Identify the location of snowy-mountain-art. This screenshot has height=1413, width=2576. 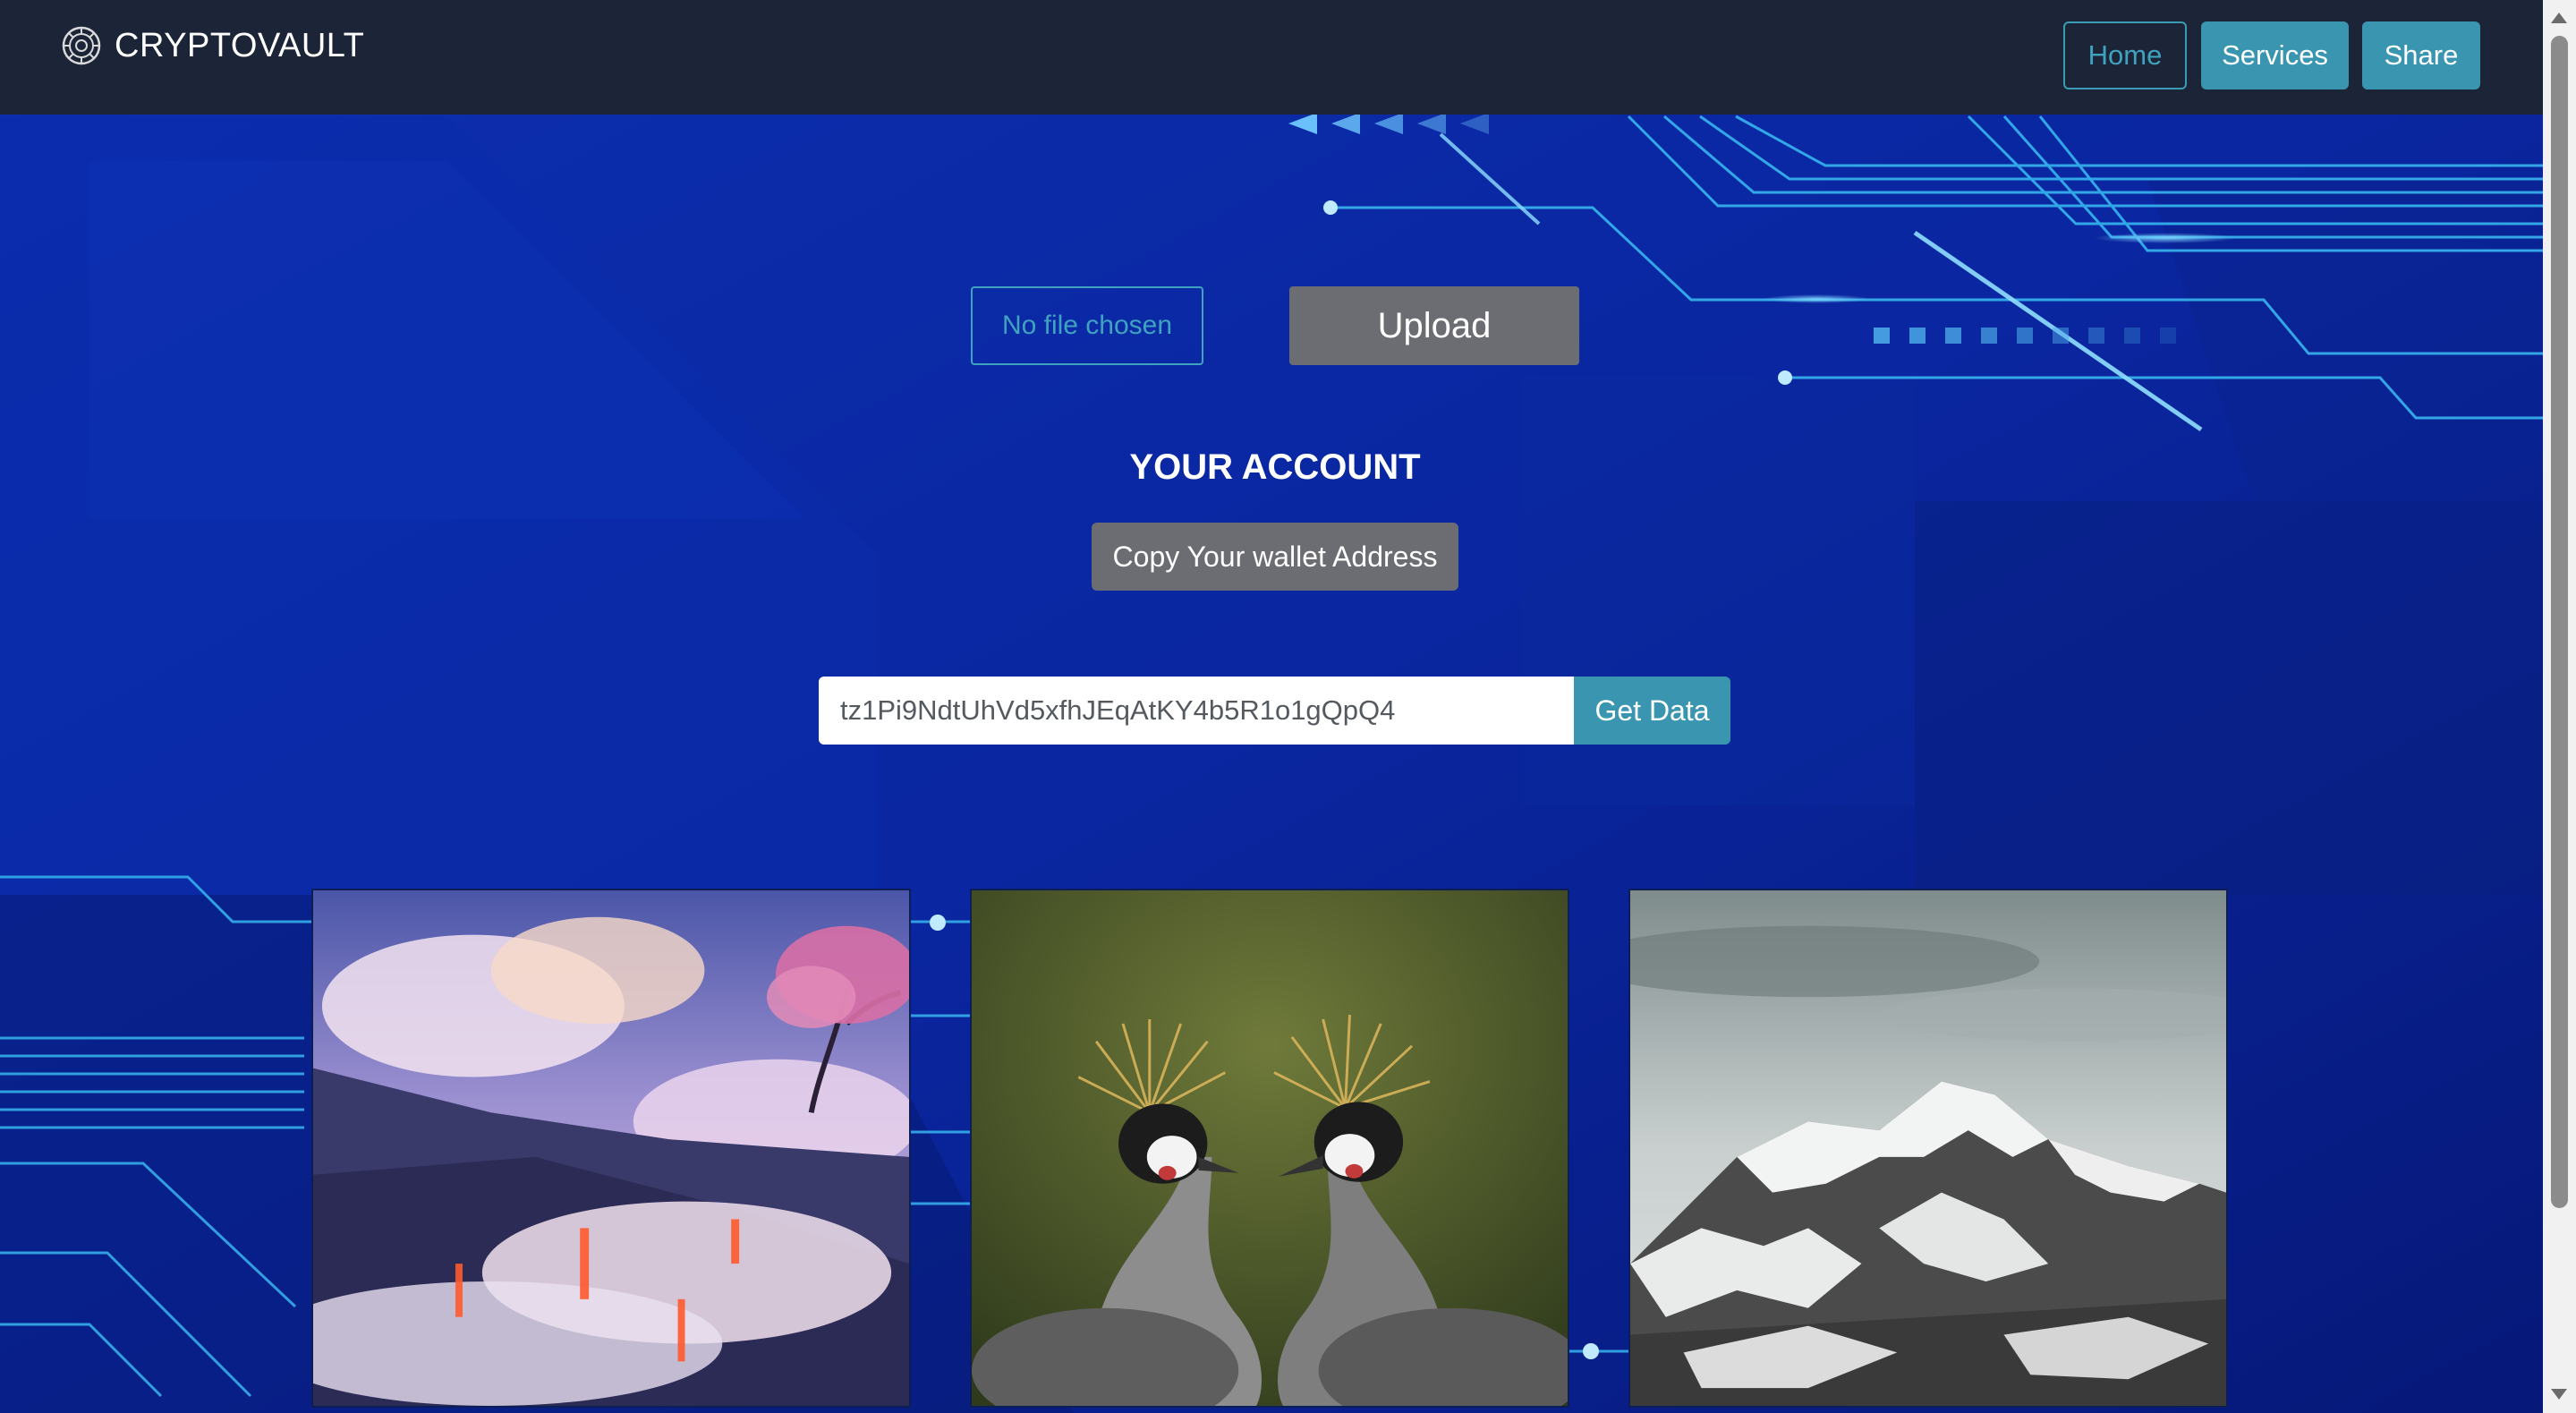
(1928, 1148).